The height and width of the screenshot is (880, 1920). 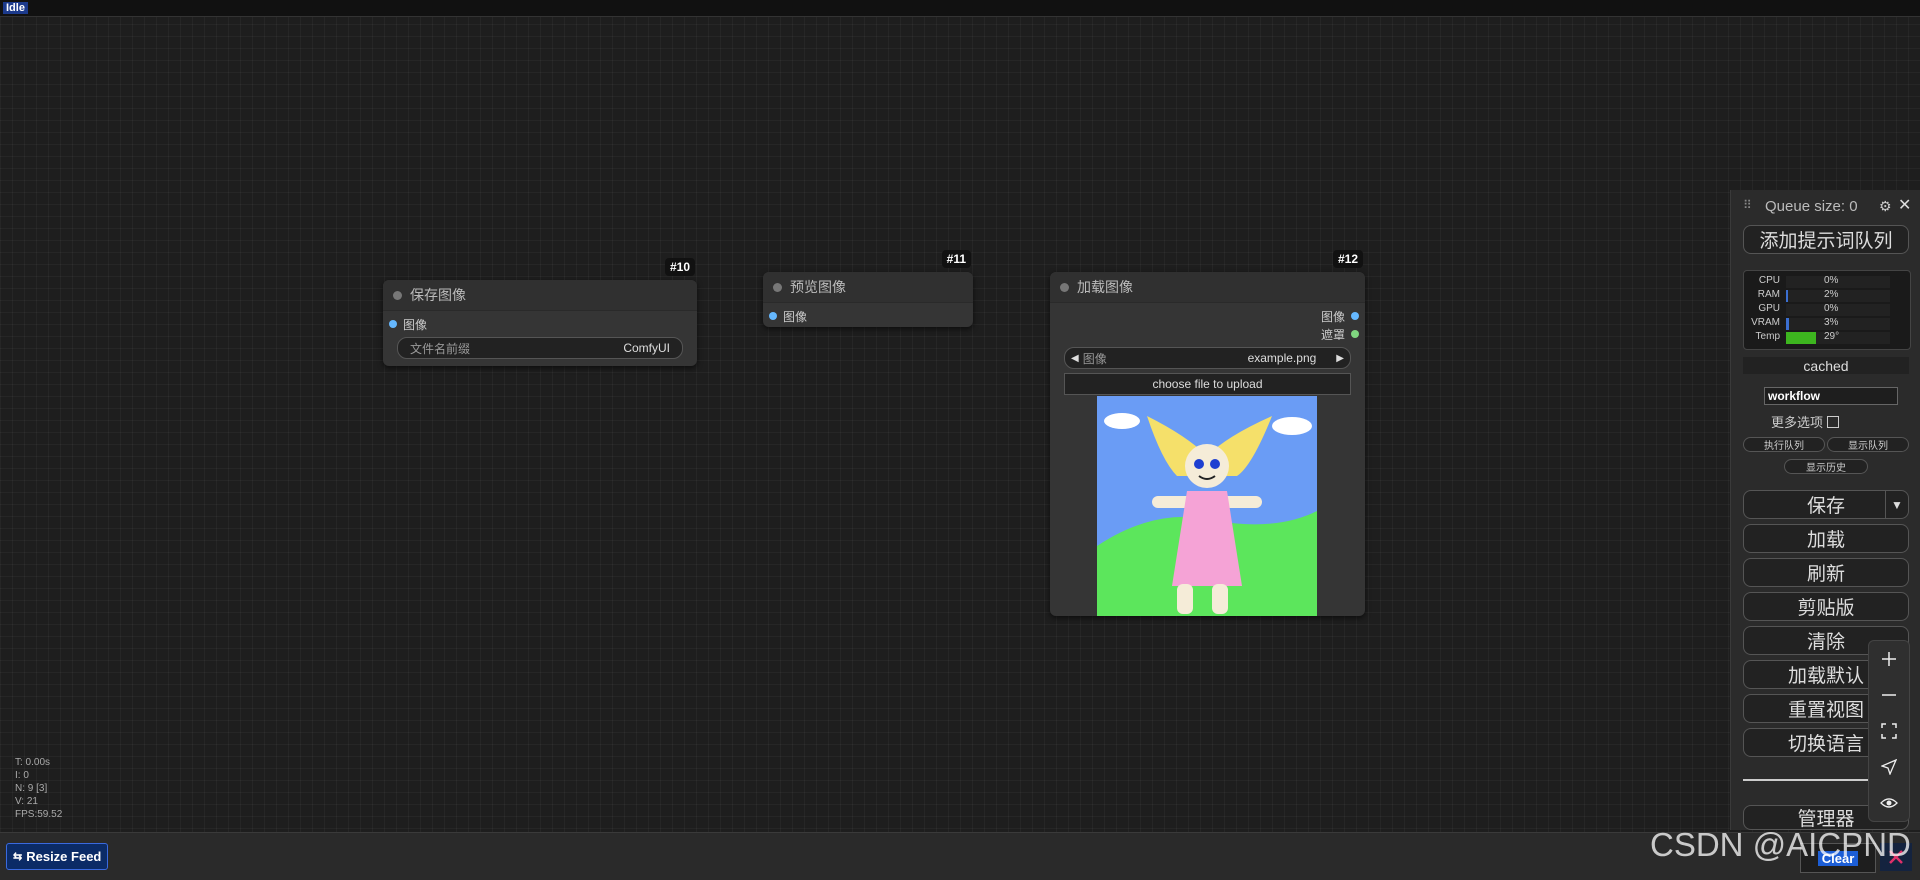 What do you see at coordinates (1282, 358) in the screenshot?
I see `combo-value: example.png` at bounding box center [1282, 358].